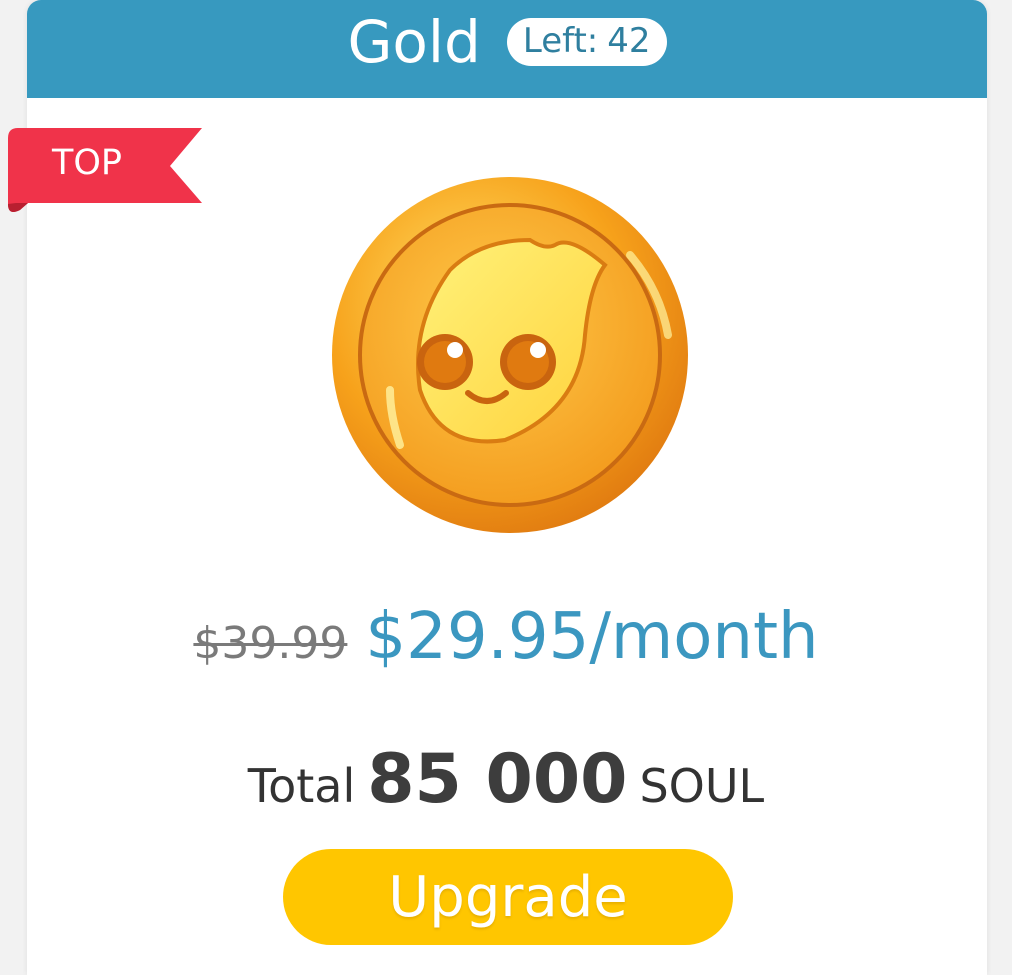 Image resolution: width=1012 pixels, height=975 pixels. I want to click on plan-header: Gold Left: 42, so click(507, 49).